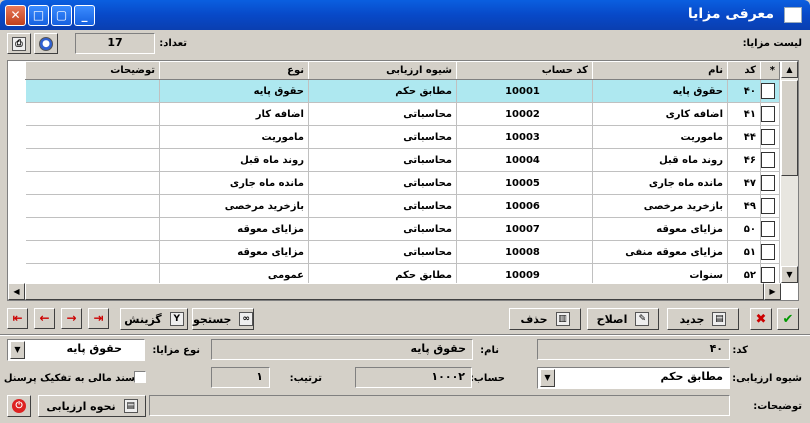 The height and width of the screenshot is (423, 810). What do you see at coordinates (402, 91) in the screenshot?
I see `table-row: ۴۰ حقوق پایه 10001 مطابق حکم حقوق پایه` at bounding box center [402, 91].